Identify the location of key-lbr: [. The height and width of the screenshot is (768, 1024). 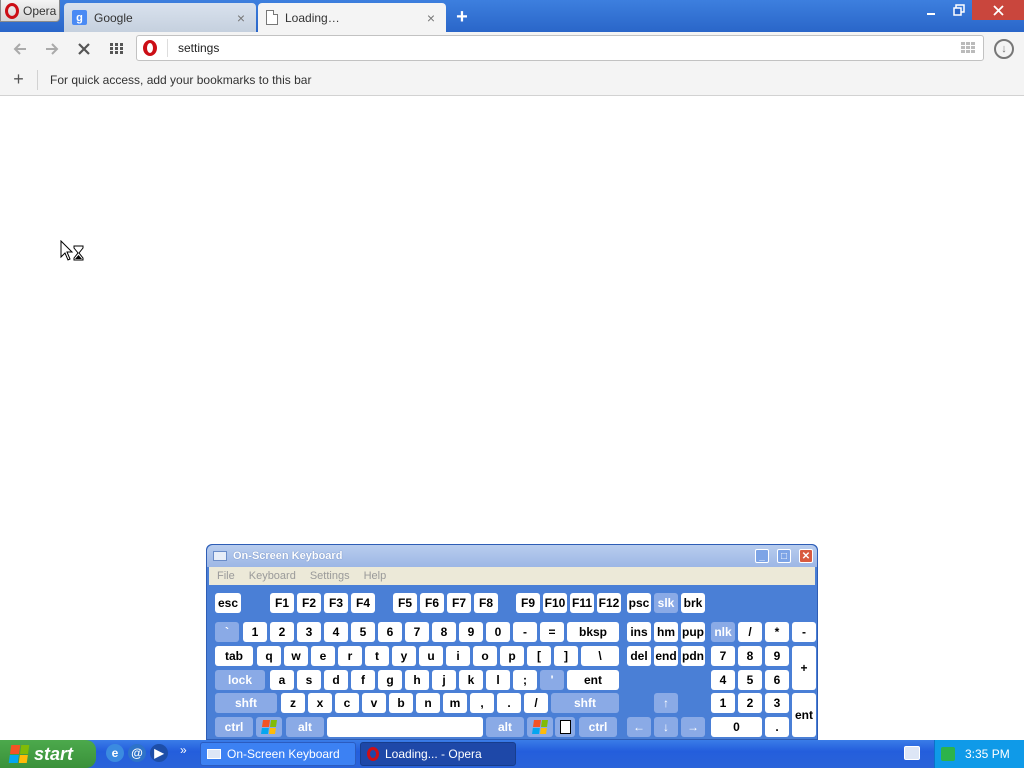
(539, 656).